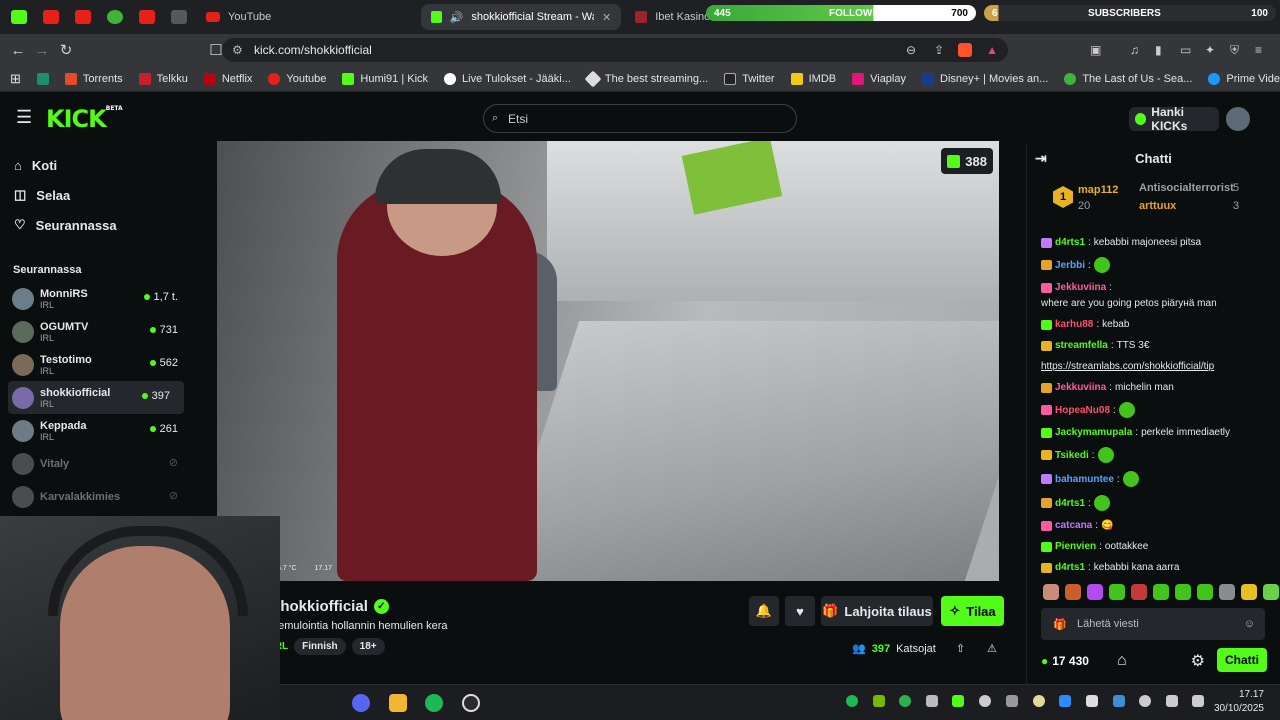  What do you see at coordinates (1084, 479) in the screenshot?
I see `chat-username: bahamuntee` at bounding box center [1084, 479].